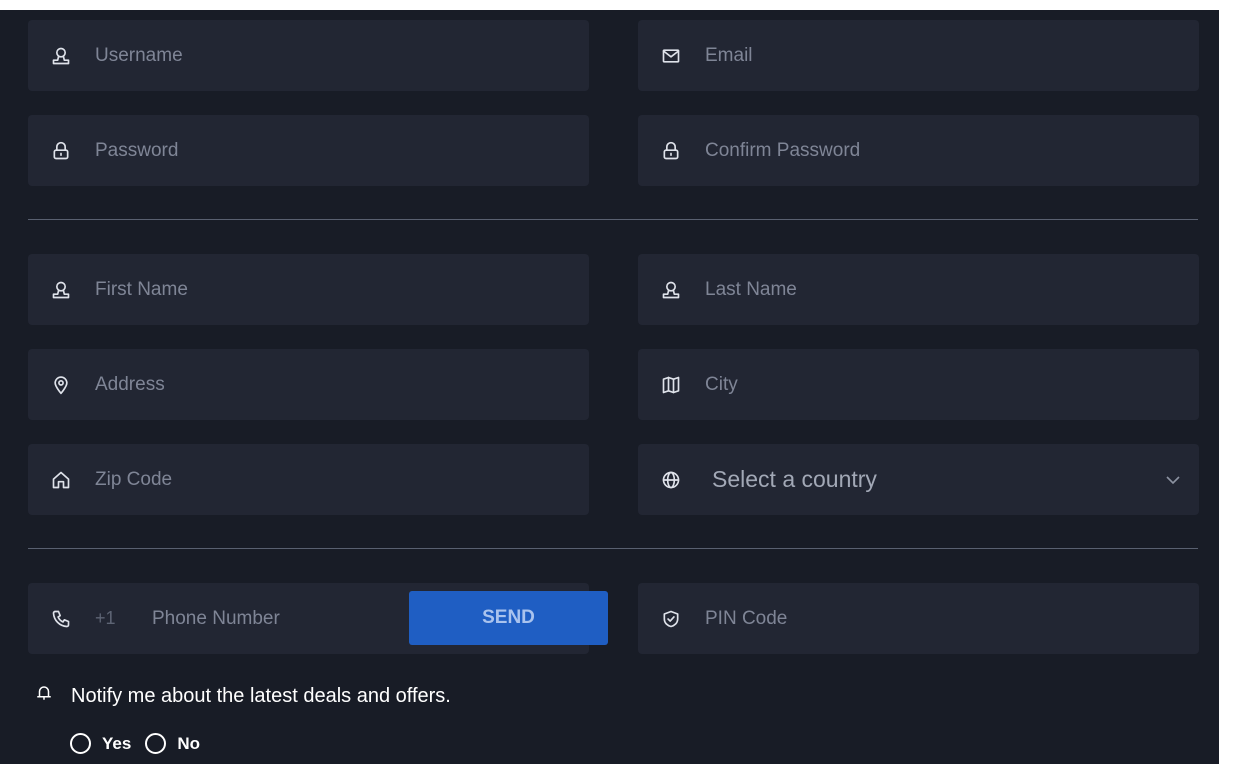 The height and width of the screenshot is (764, 1255). Describe the element at coordinates (342, 289) in the screenshot. I see `first-name-input` at that location.